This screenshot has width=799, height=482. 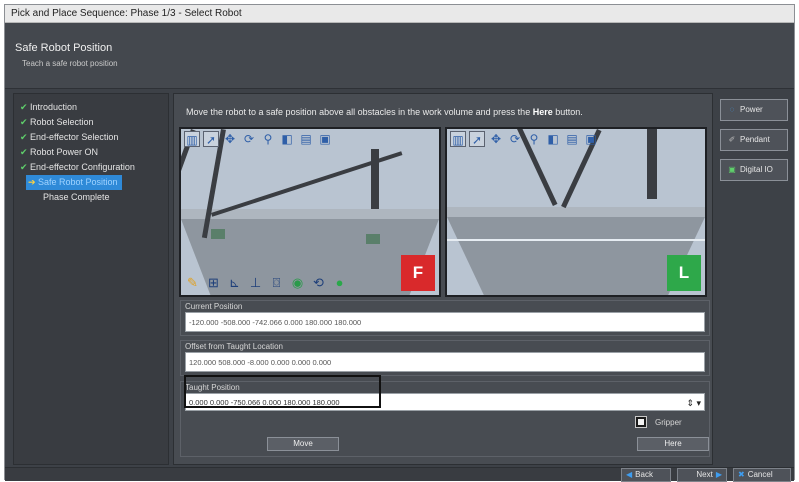 I want to click on gripper-toggle: Gripper, so click(x=658, y=422).